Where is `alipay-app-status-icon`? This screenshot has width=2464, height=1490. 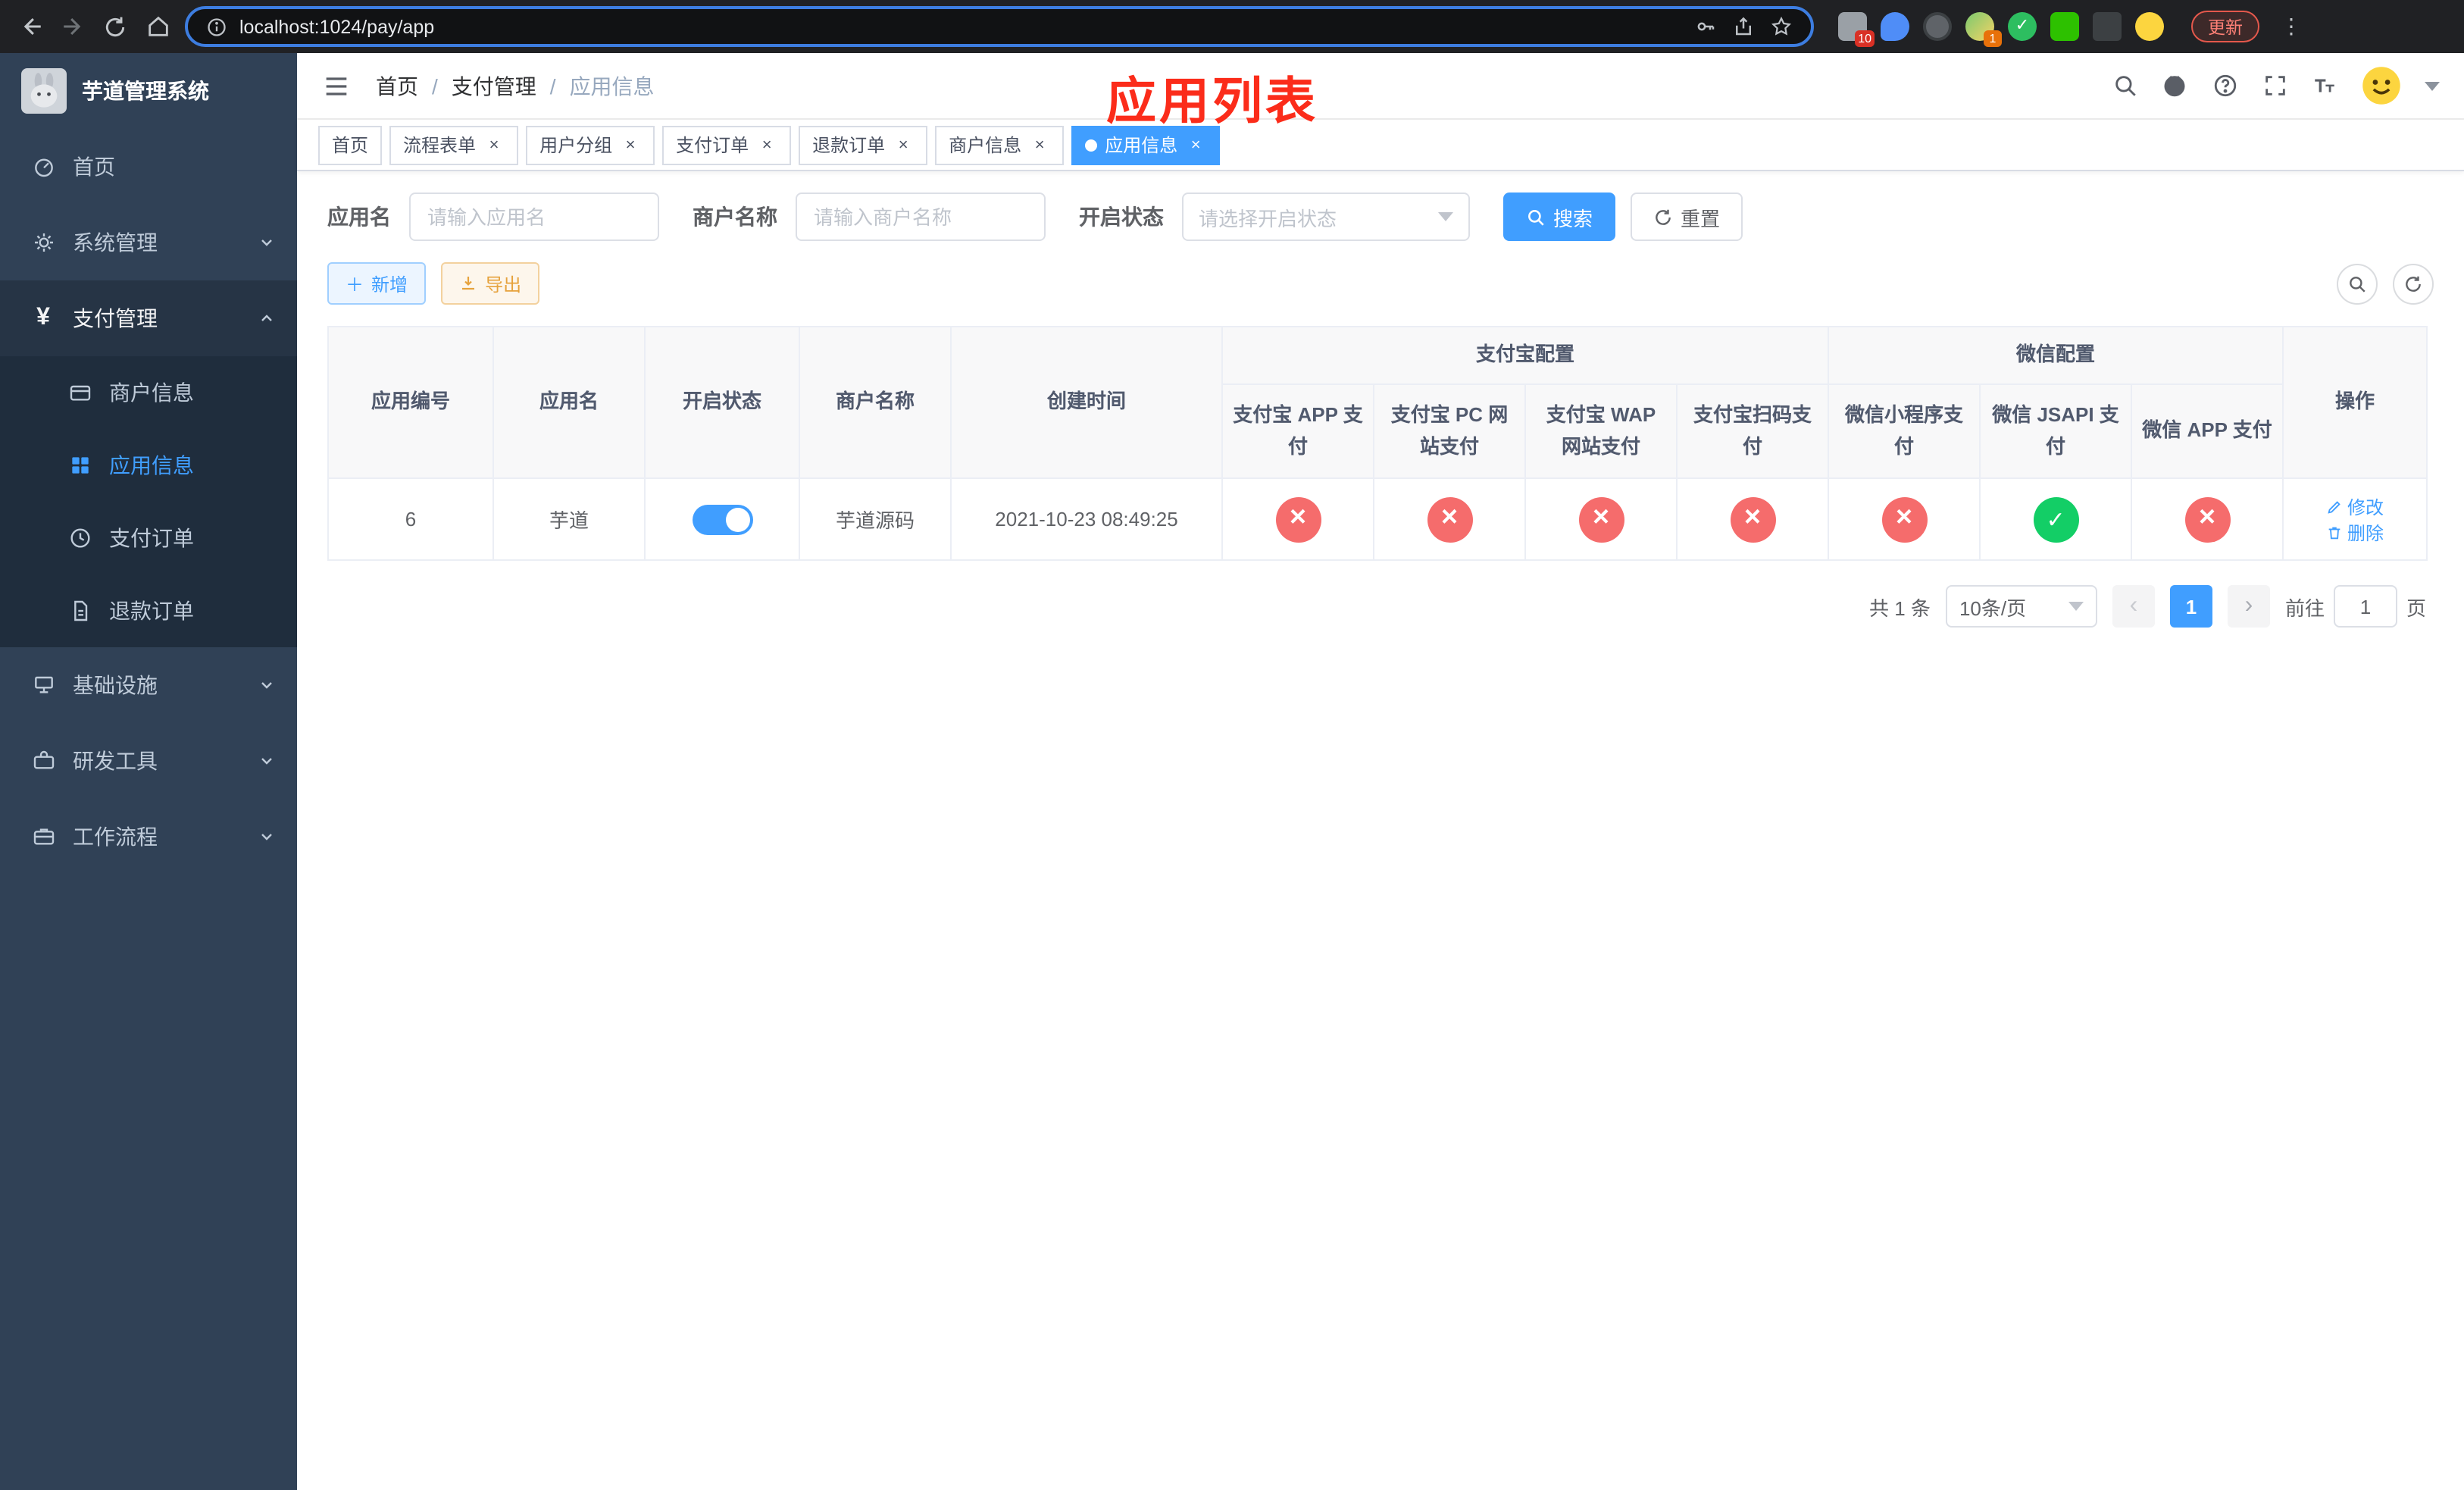
alipay-app-status-icon is located at coordinates (1298, 519).